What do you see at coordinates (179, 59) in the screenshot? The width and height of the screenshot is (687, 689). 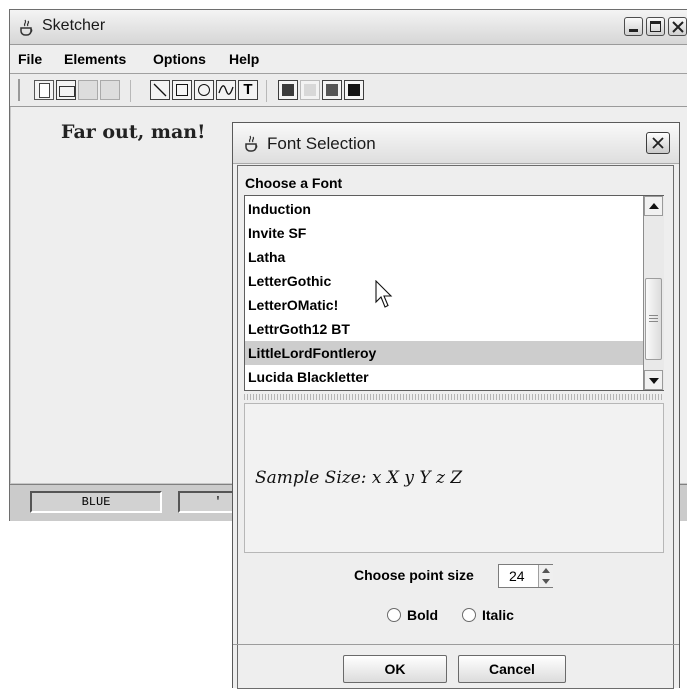 I see `menu-options: Options` at bounding box center [179, 59].